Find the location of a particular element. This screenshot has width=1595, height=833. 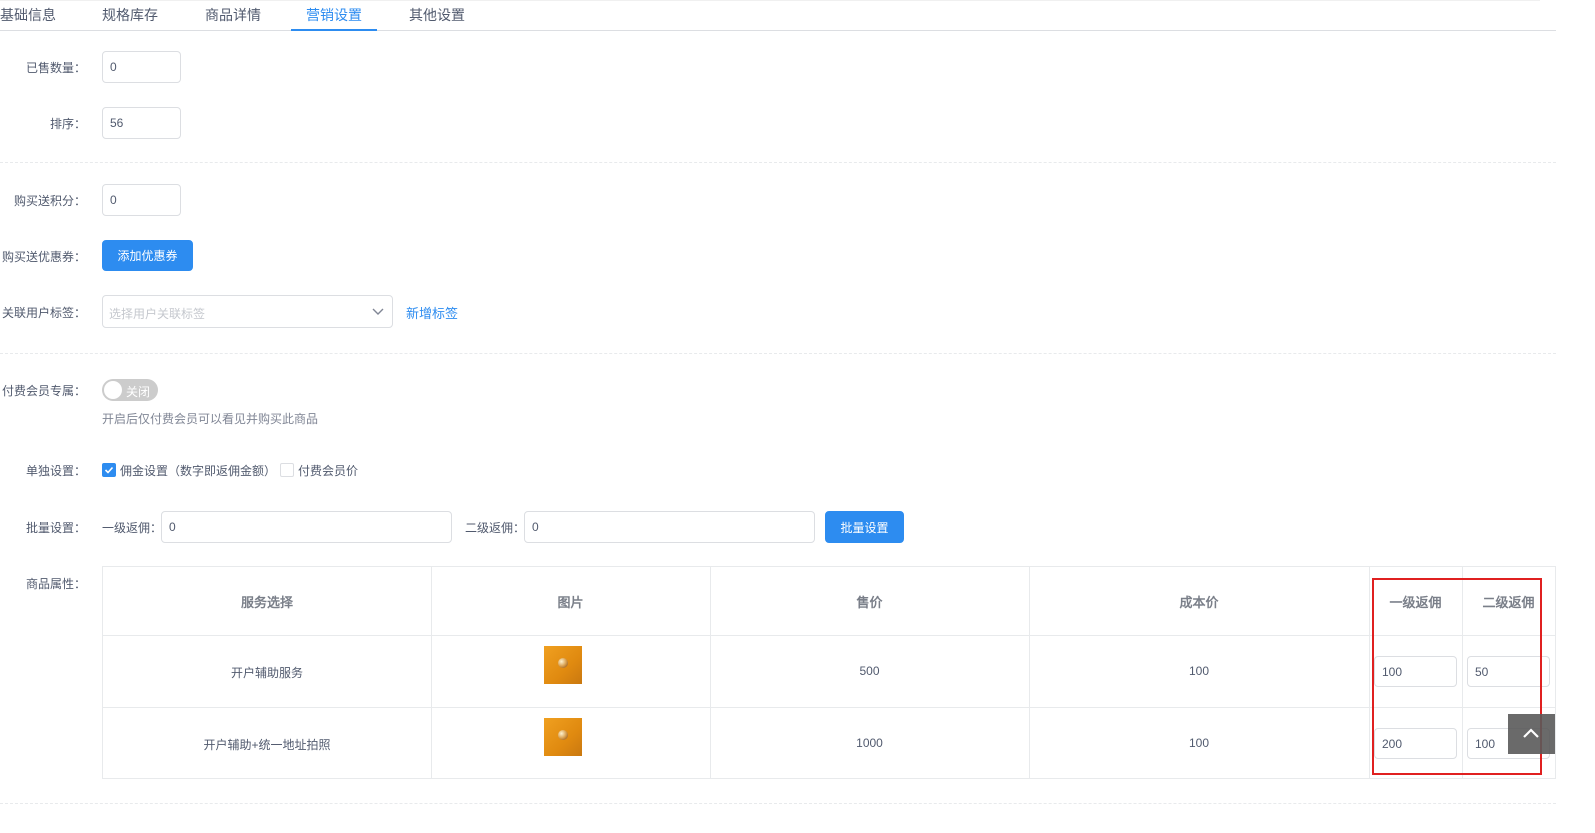

header-image: 图片 is located at coordinates (570, 602).